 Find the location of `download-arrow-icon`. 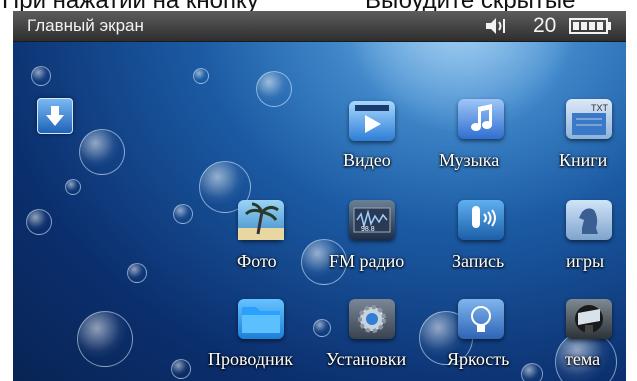

download-arrow-icon is located at coordinates (55, 116).